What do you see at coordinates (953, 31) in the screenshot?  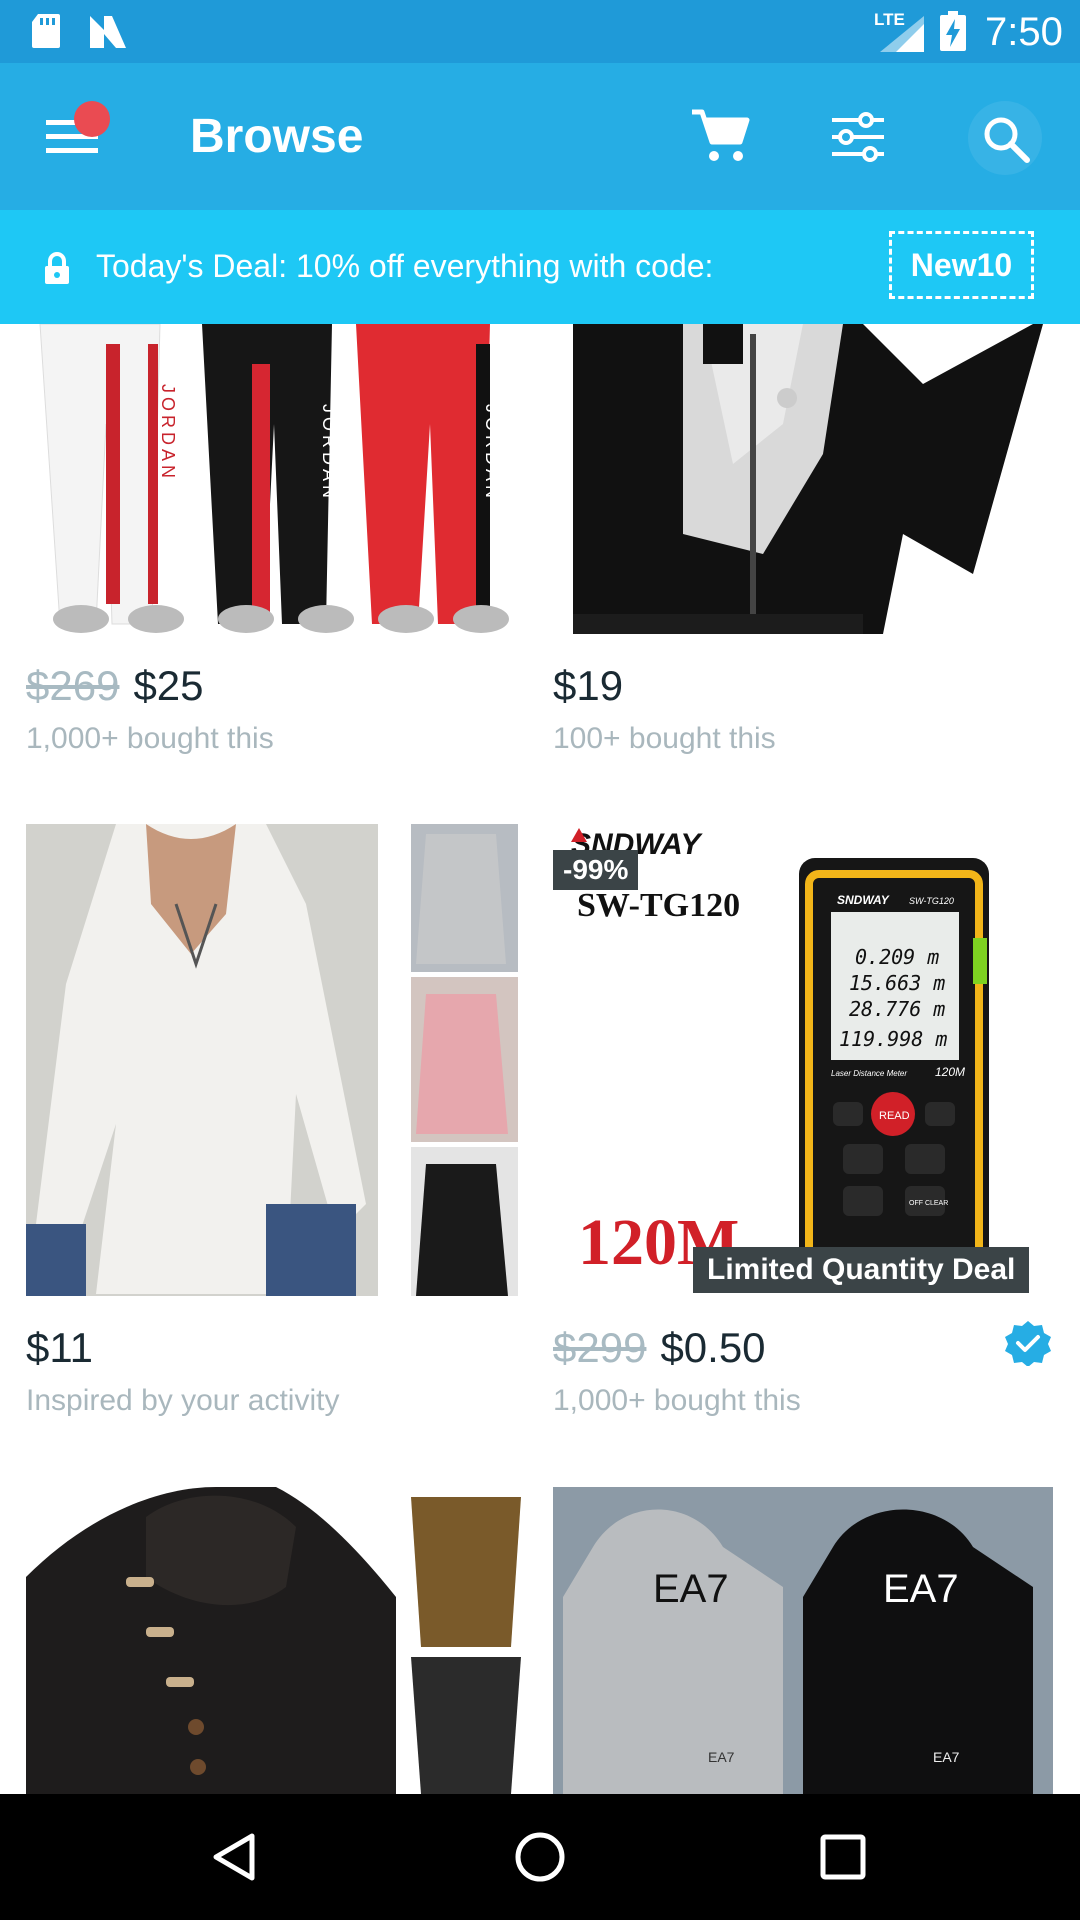 I see `battery-charging-icon` at bounding box center [953, 31].